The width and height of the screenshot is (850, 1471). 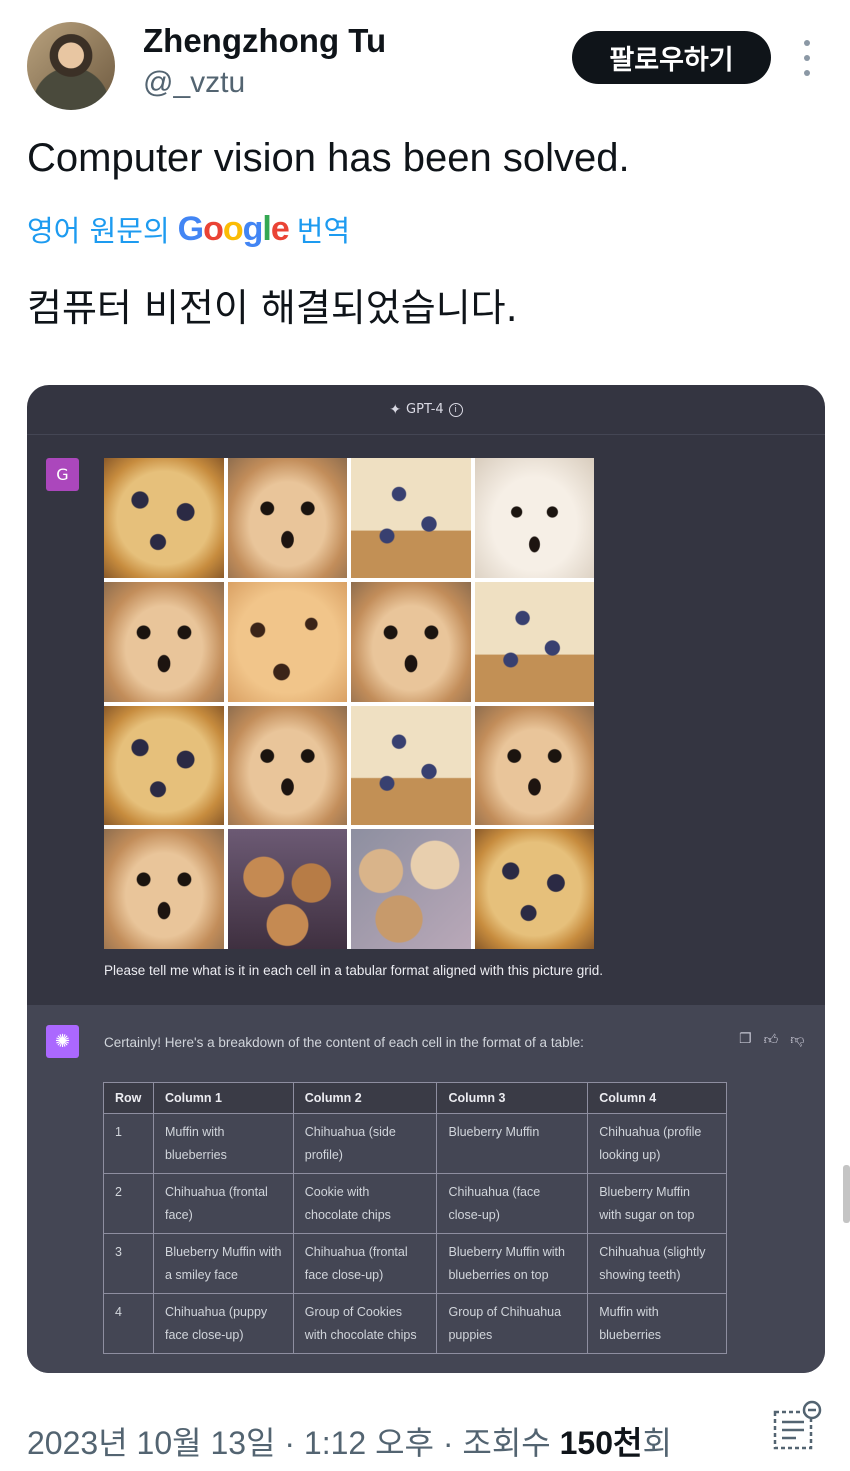 What do you see at coordinates (128, 1203) in the screenshot?
I see `table-cell: 2` at bounding box center [128, 1203].